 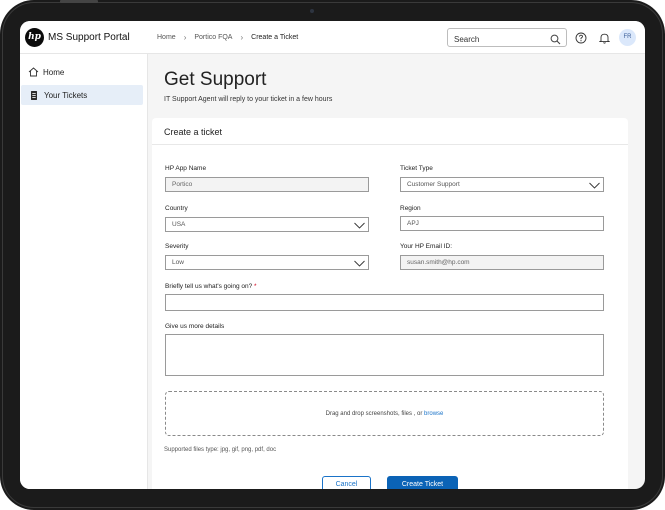 What do you see at coordinates (255, 286) in the screenshot?
I see `required-mark: *` at bounding box center [255, 286].